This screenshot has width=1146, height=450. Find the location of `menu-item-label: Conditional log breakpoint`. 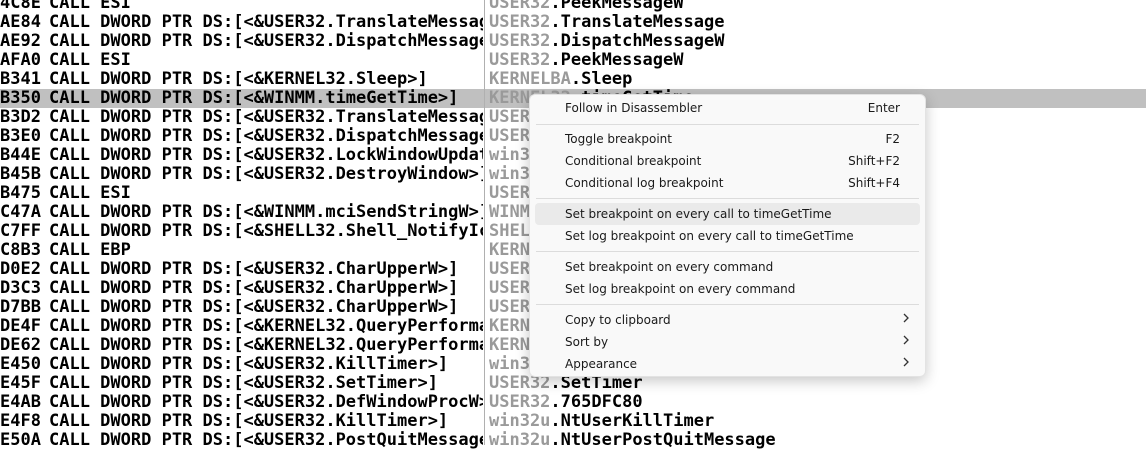

menu-item-label: Conditional log breakpoint is located at coordinates (644, 183).